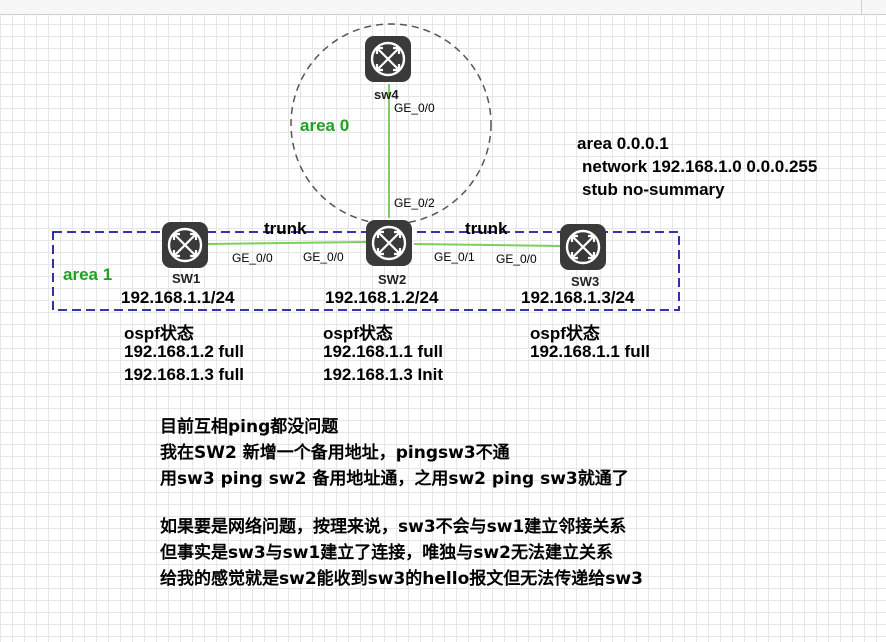  I want to click on sw1-ospf-title: ospf状态, so click(159, 333).